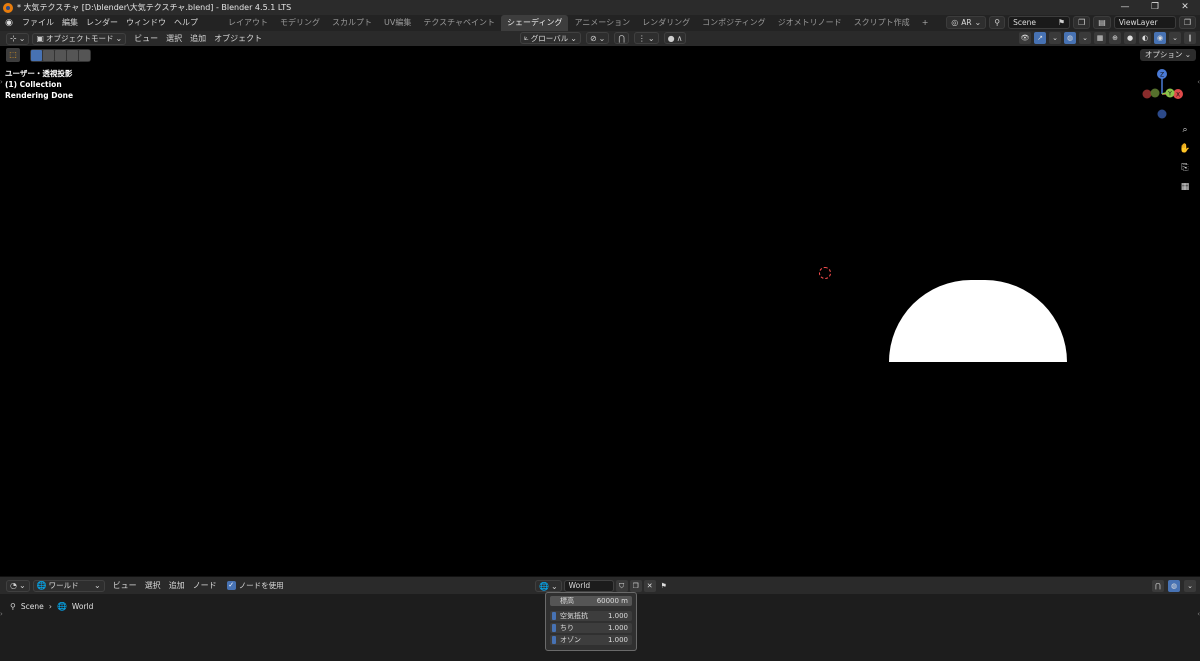 The width and height of the screenshot is (1200, 661). What do you see at coordinates (352, 23) in the screenshot?
I see `tab-sculpt: スカルプト` at bounding box center [352, 23].